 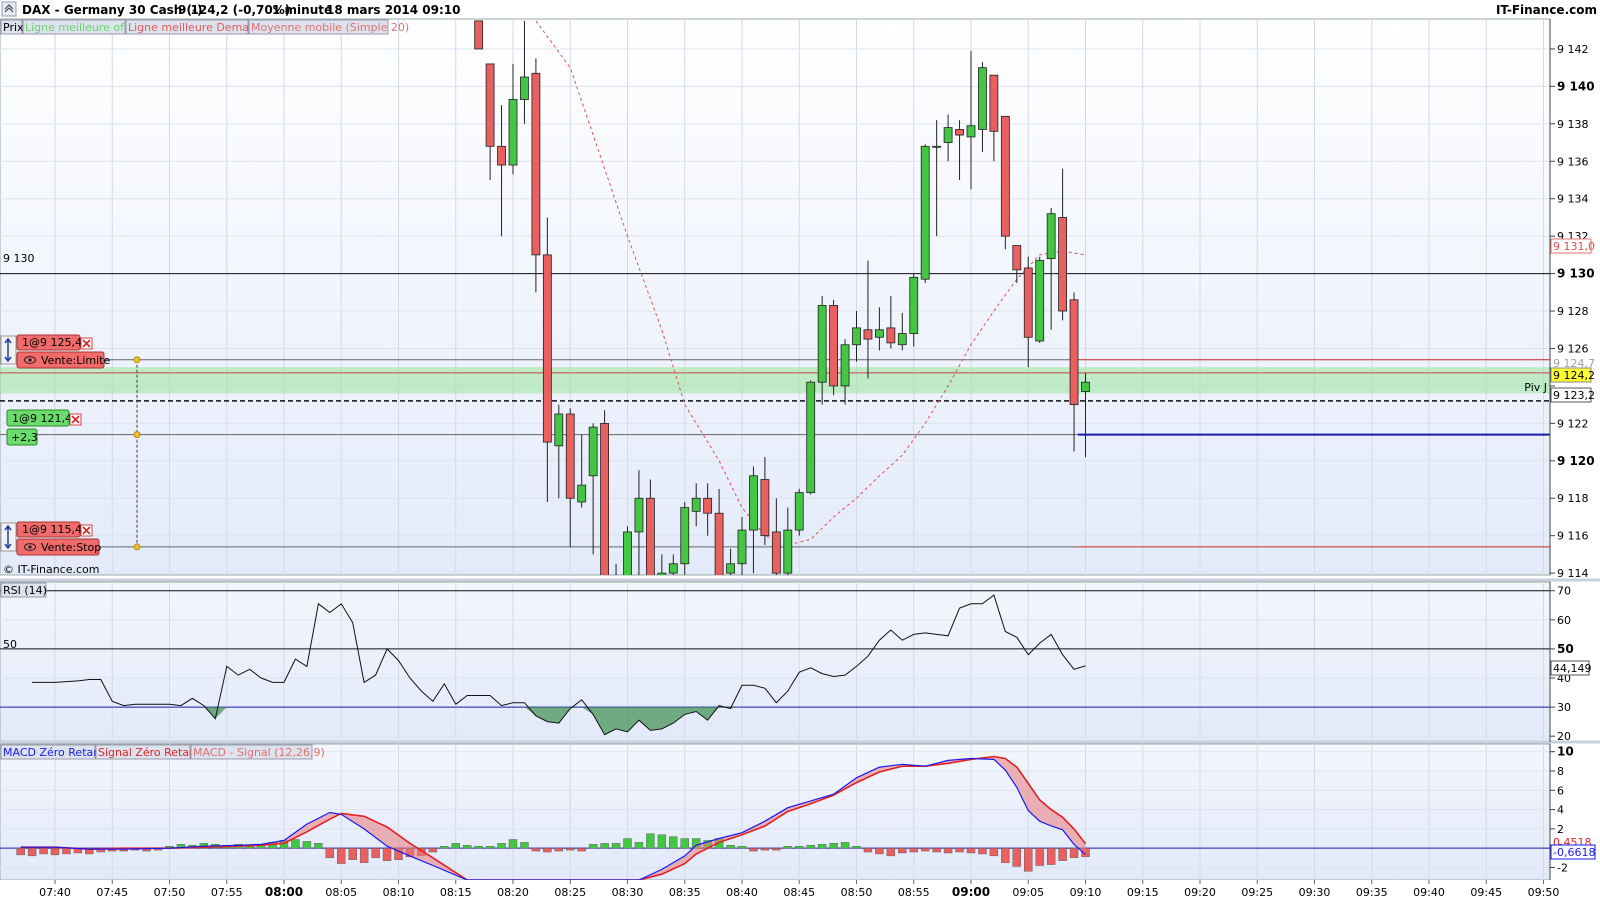 What do you see at coordinates (25, 590) in the screenshot?
I see `rsi-title: RSI (14)` at bounding box center [25, 590].